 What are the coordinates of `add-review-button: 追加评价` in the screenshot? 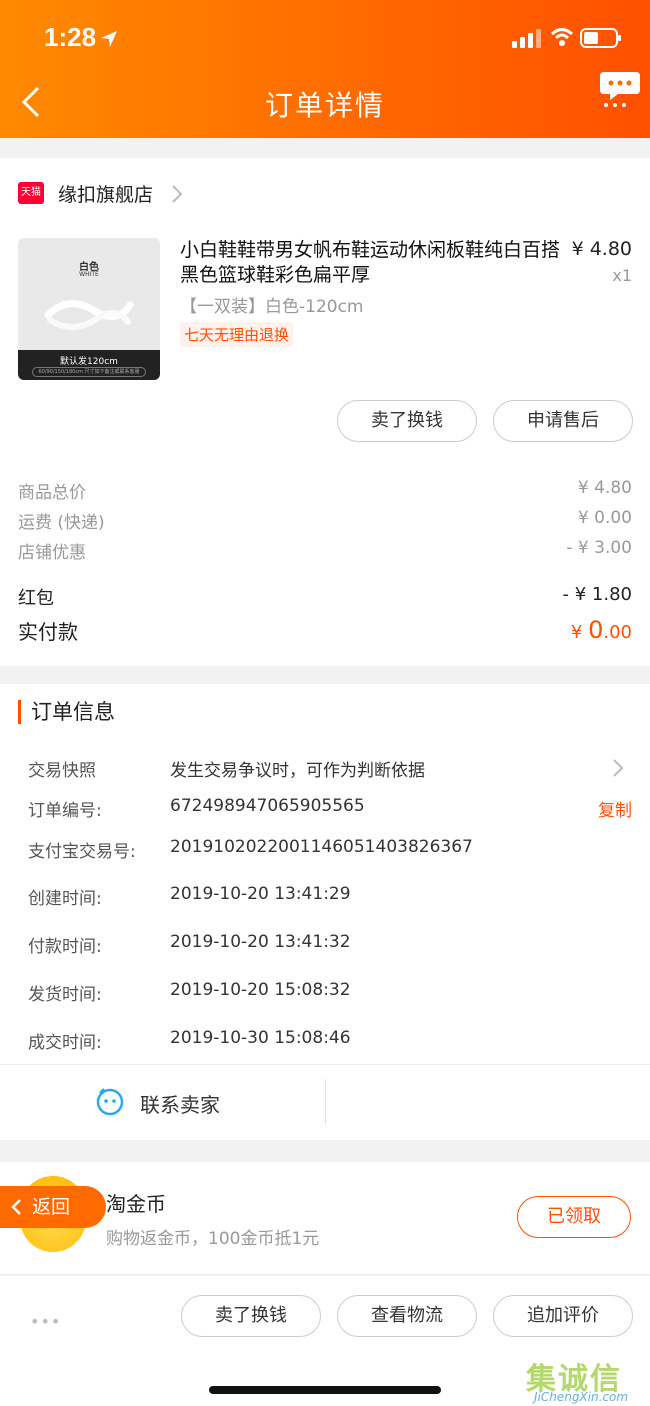 It's located at (563, 1316).